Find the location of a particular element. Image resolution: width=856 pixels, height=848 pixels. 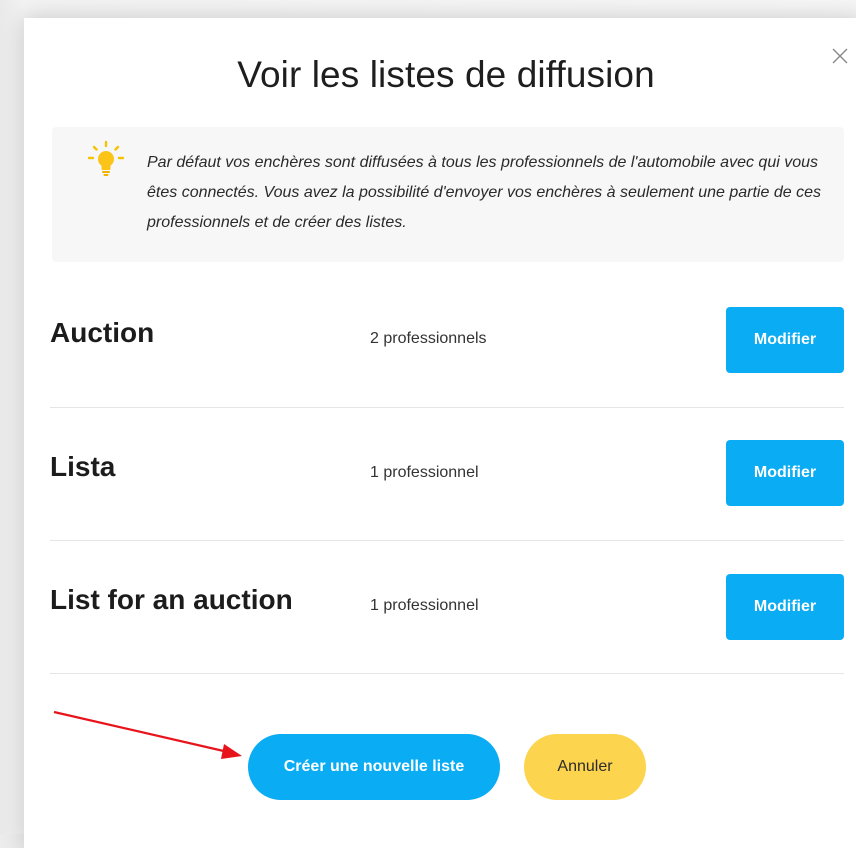

list-name: Lista is located at coordinates (83, 466).